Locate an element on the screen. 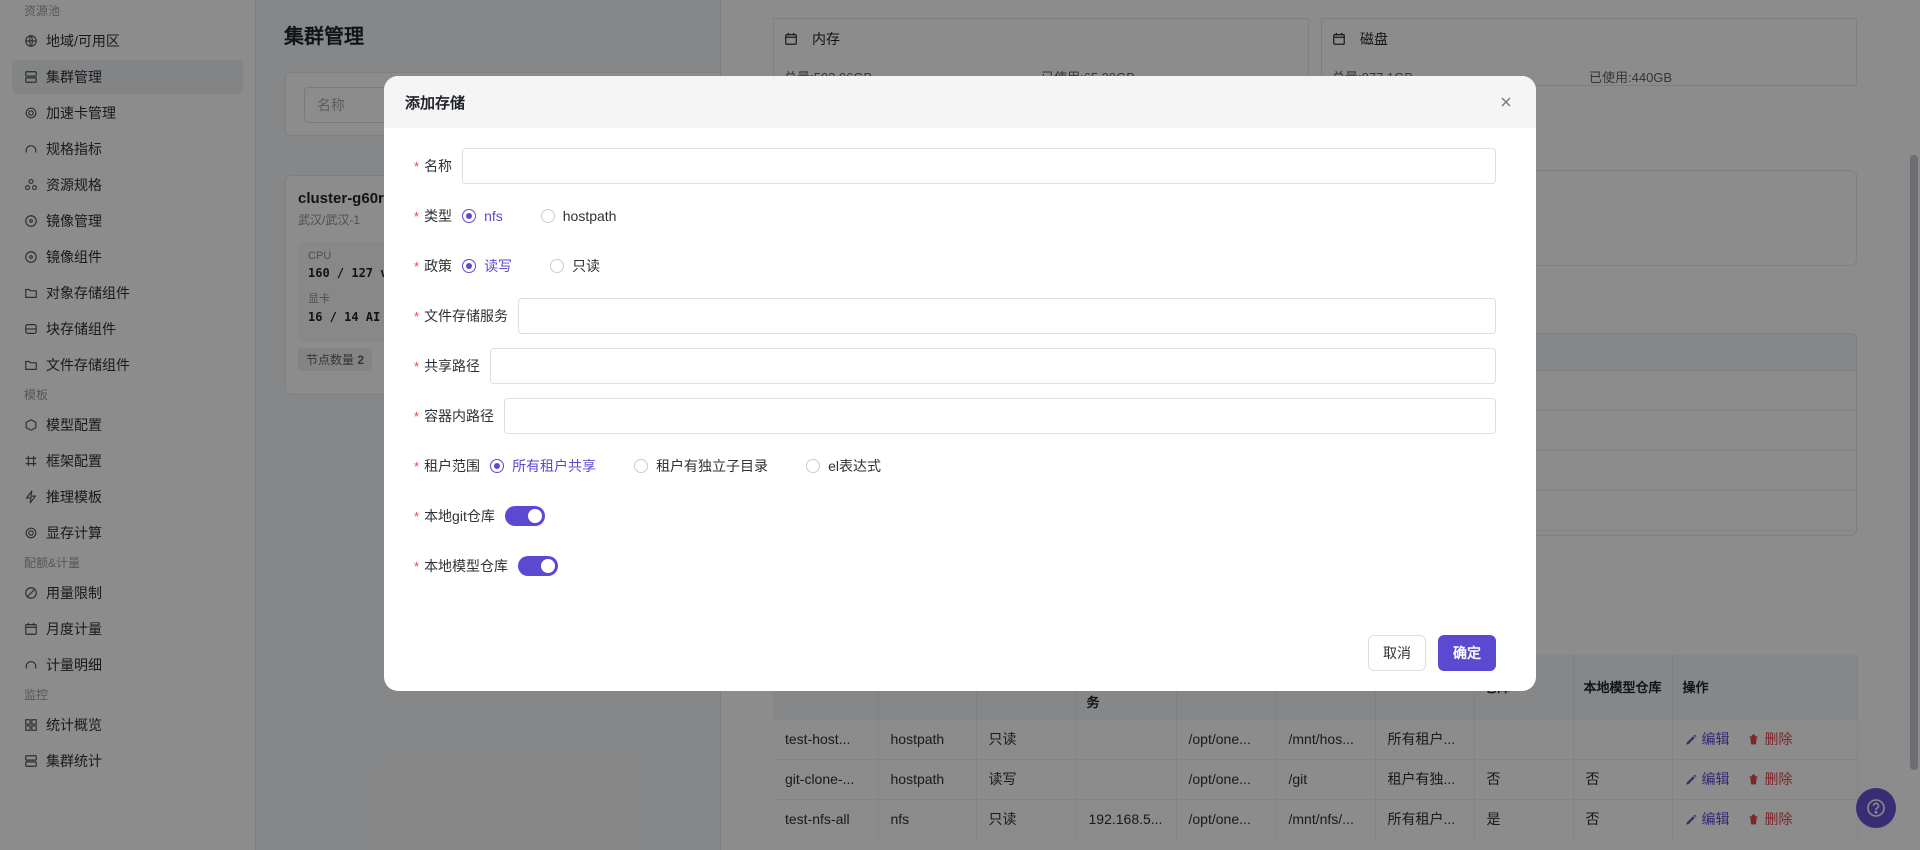 The width and height of the screenshot is (1920, 850). form-label: * 政策 is located at coordinates (433, 266).